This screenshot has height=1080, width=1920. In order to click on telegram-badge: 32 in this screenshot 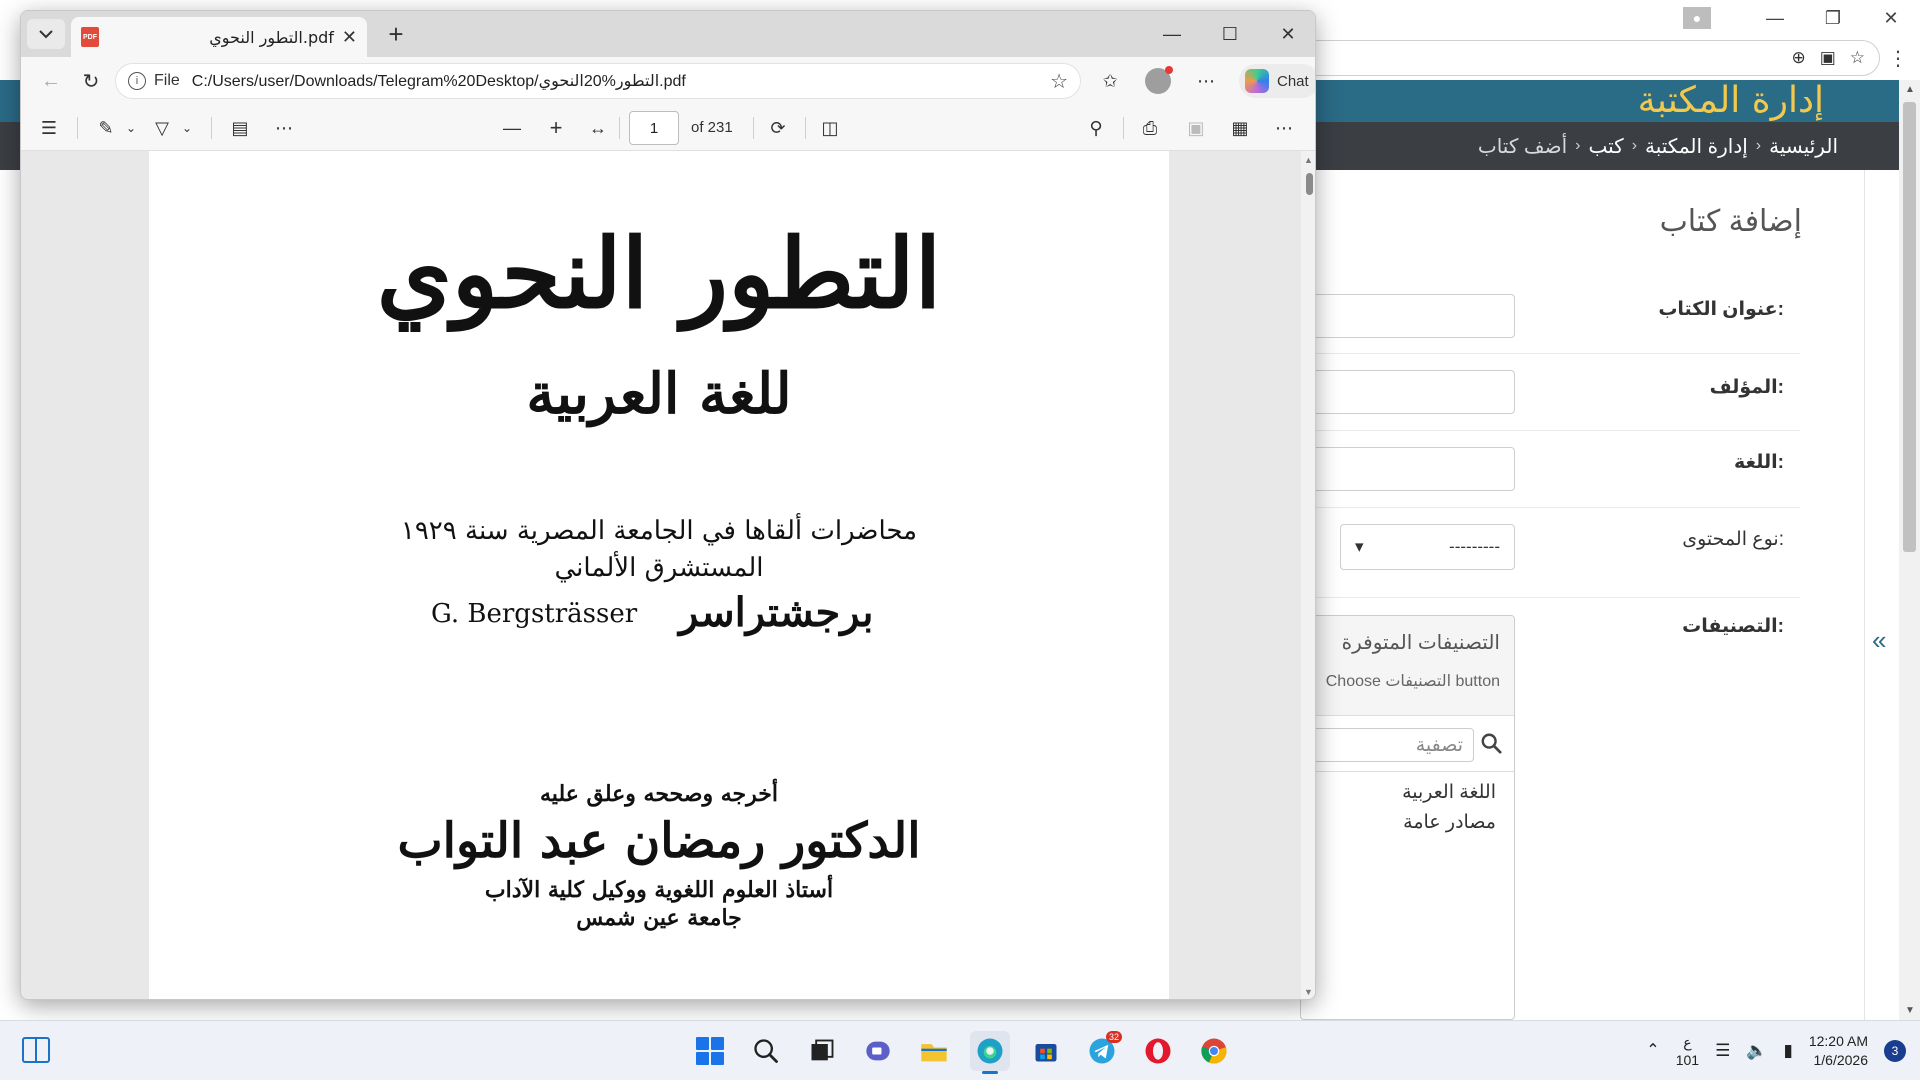, I will do `click(1113, 1037)`.